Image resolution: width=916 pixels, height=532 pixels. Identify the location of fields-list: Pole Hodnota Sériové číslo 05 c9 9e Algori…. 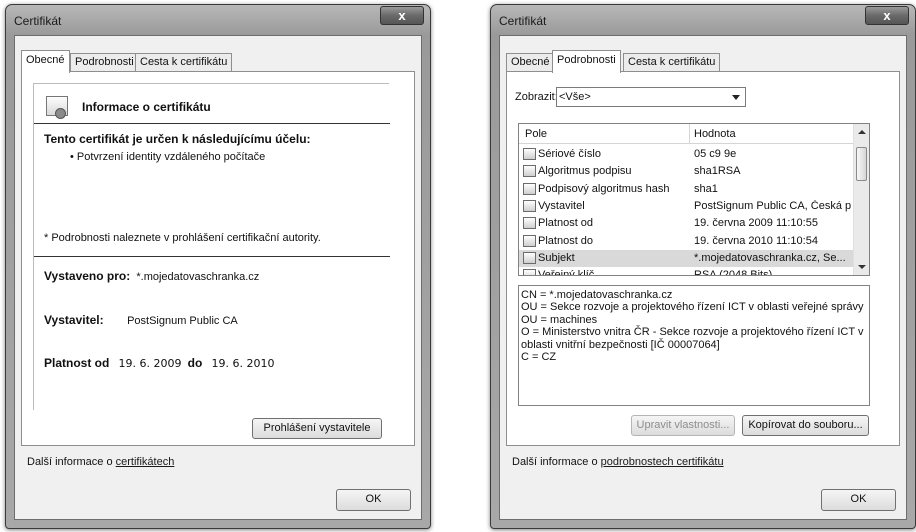
(694, 199).